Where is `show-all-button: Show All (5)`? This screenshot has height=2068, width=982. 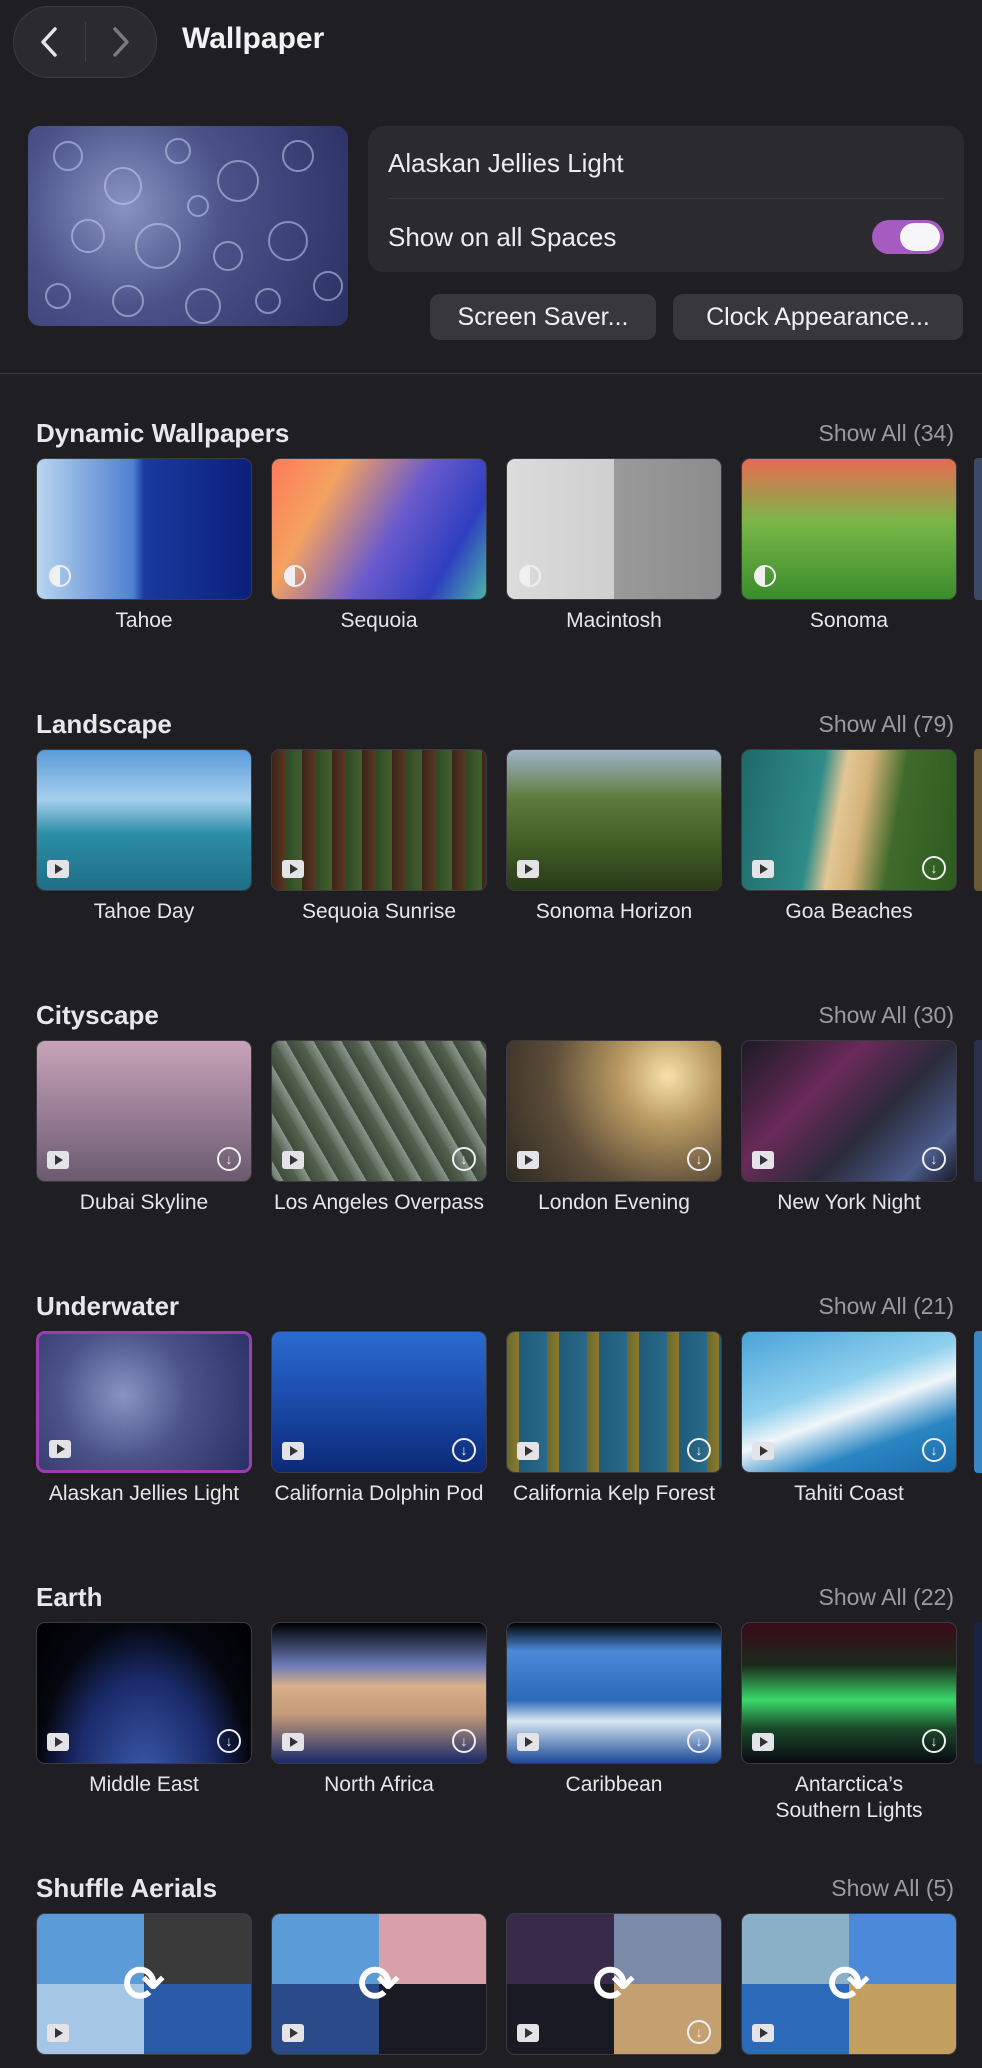 show-all-button: Show All (5) is located at coordinates (892, 1888).